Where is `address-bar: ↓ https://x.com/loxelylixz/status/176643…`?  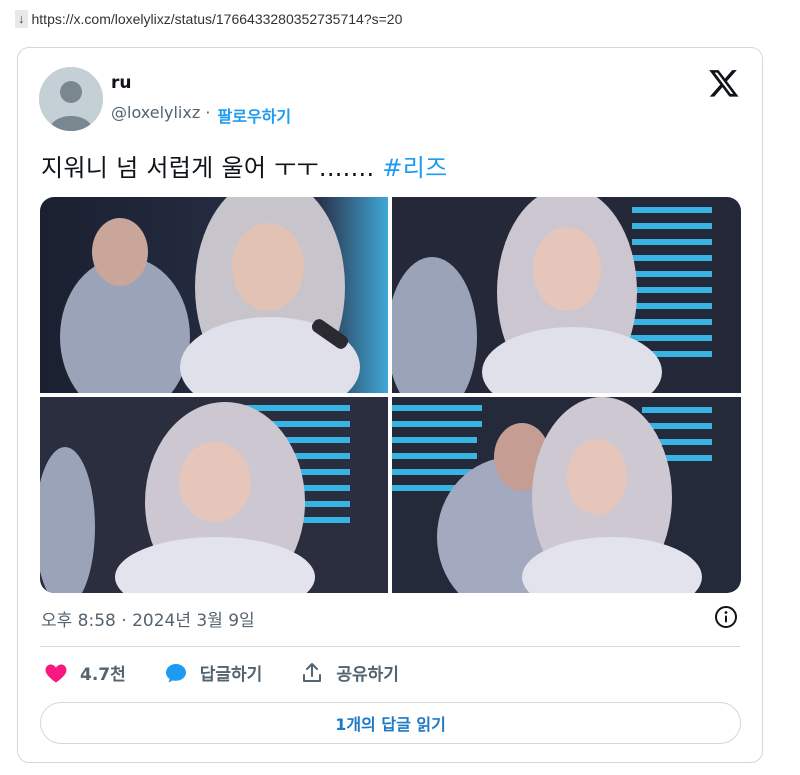
address-bar: ↓ https://x.com/loxelylixz/status/176643… is located at coordinates (208, 19).